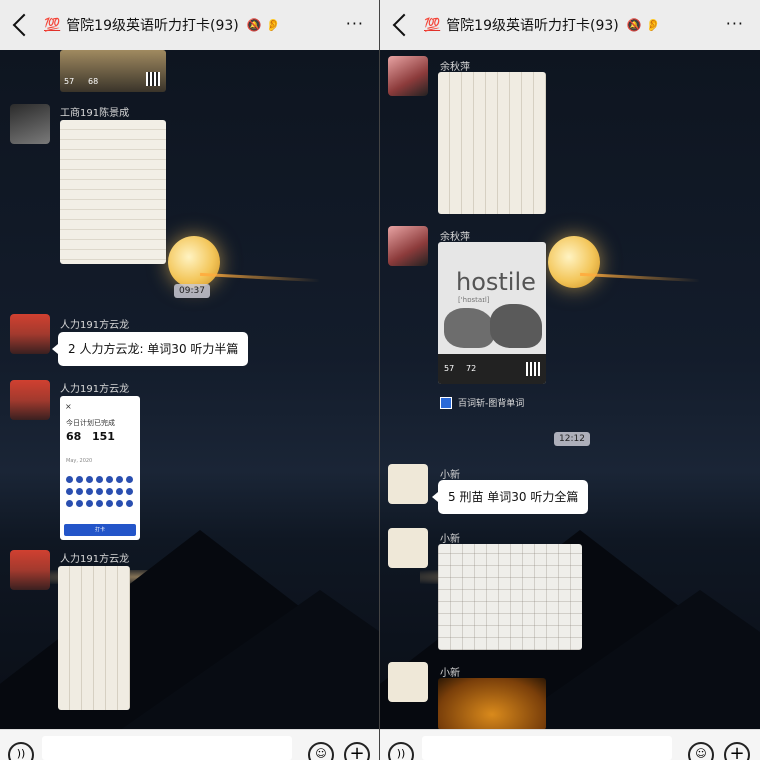 The height and width of the screenshot is (760, 760). What do you see at coordinates (496, 282) in the screenshot?
I see `card-word: hostile` at bounding box center [496, 282].